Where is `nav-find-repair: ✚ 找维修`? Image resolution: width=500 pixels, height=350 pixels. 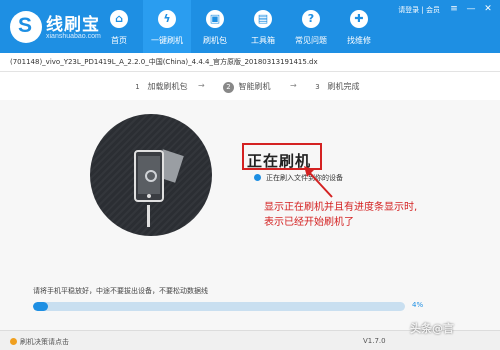
nav-find-repair: ✚ 找维修 is located at coordinates (359, 26).